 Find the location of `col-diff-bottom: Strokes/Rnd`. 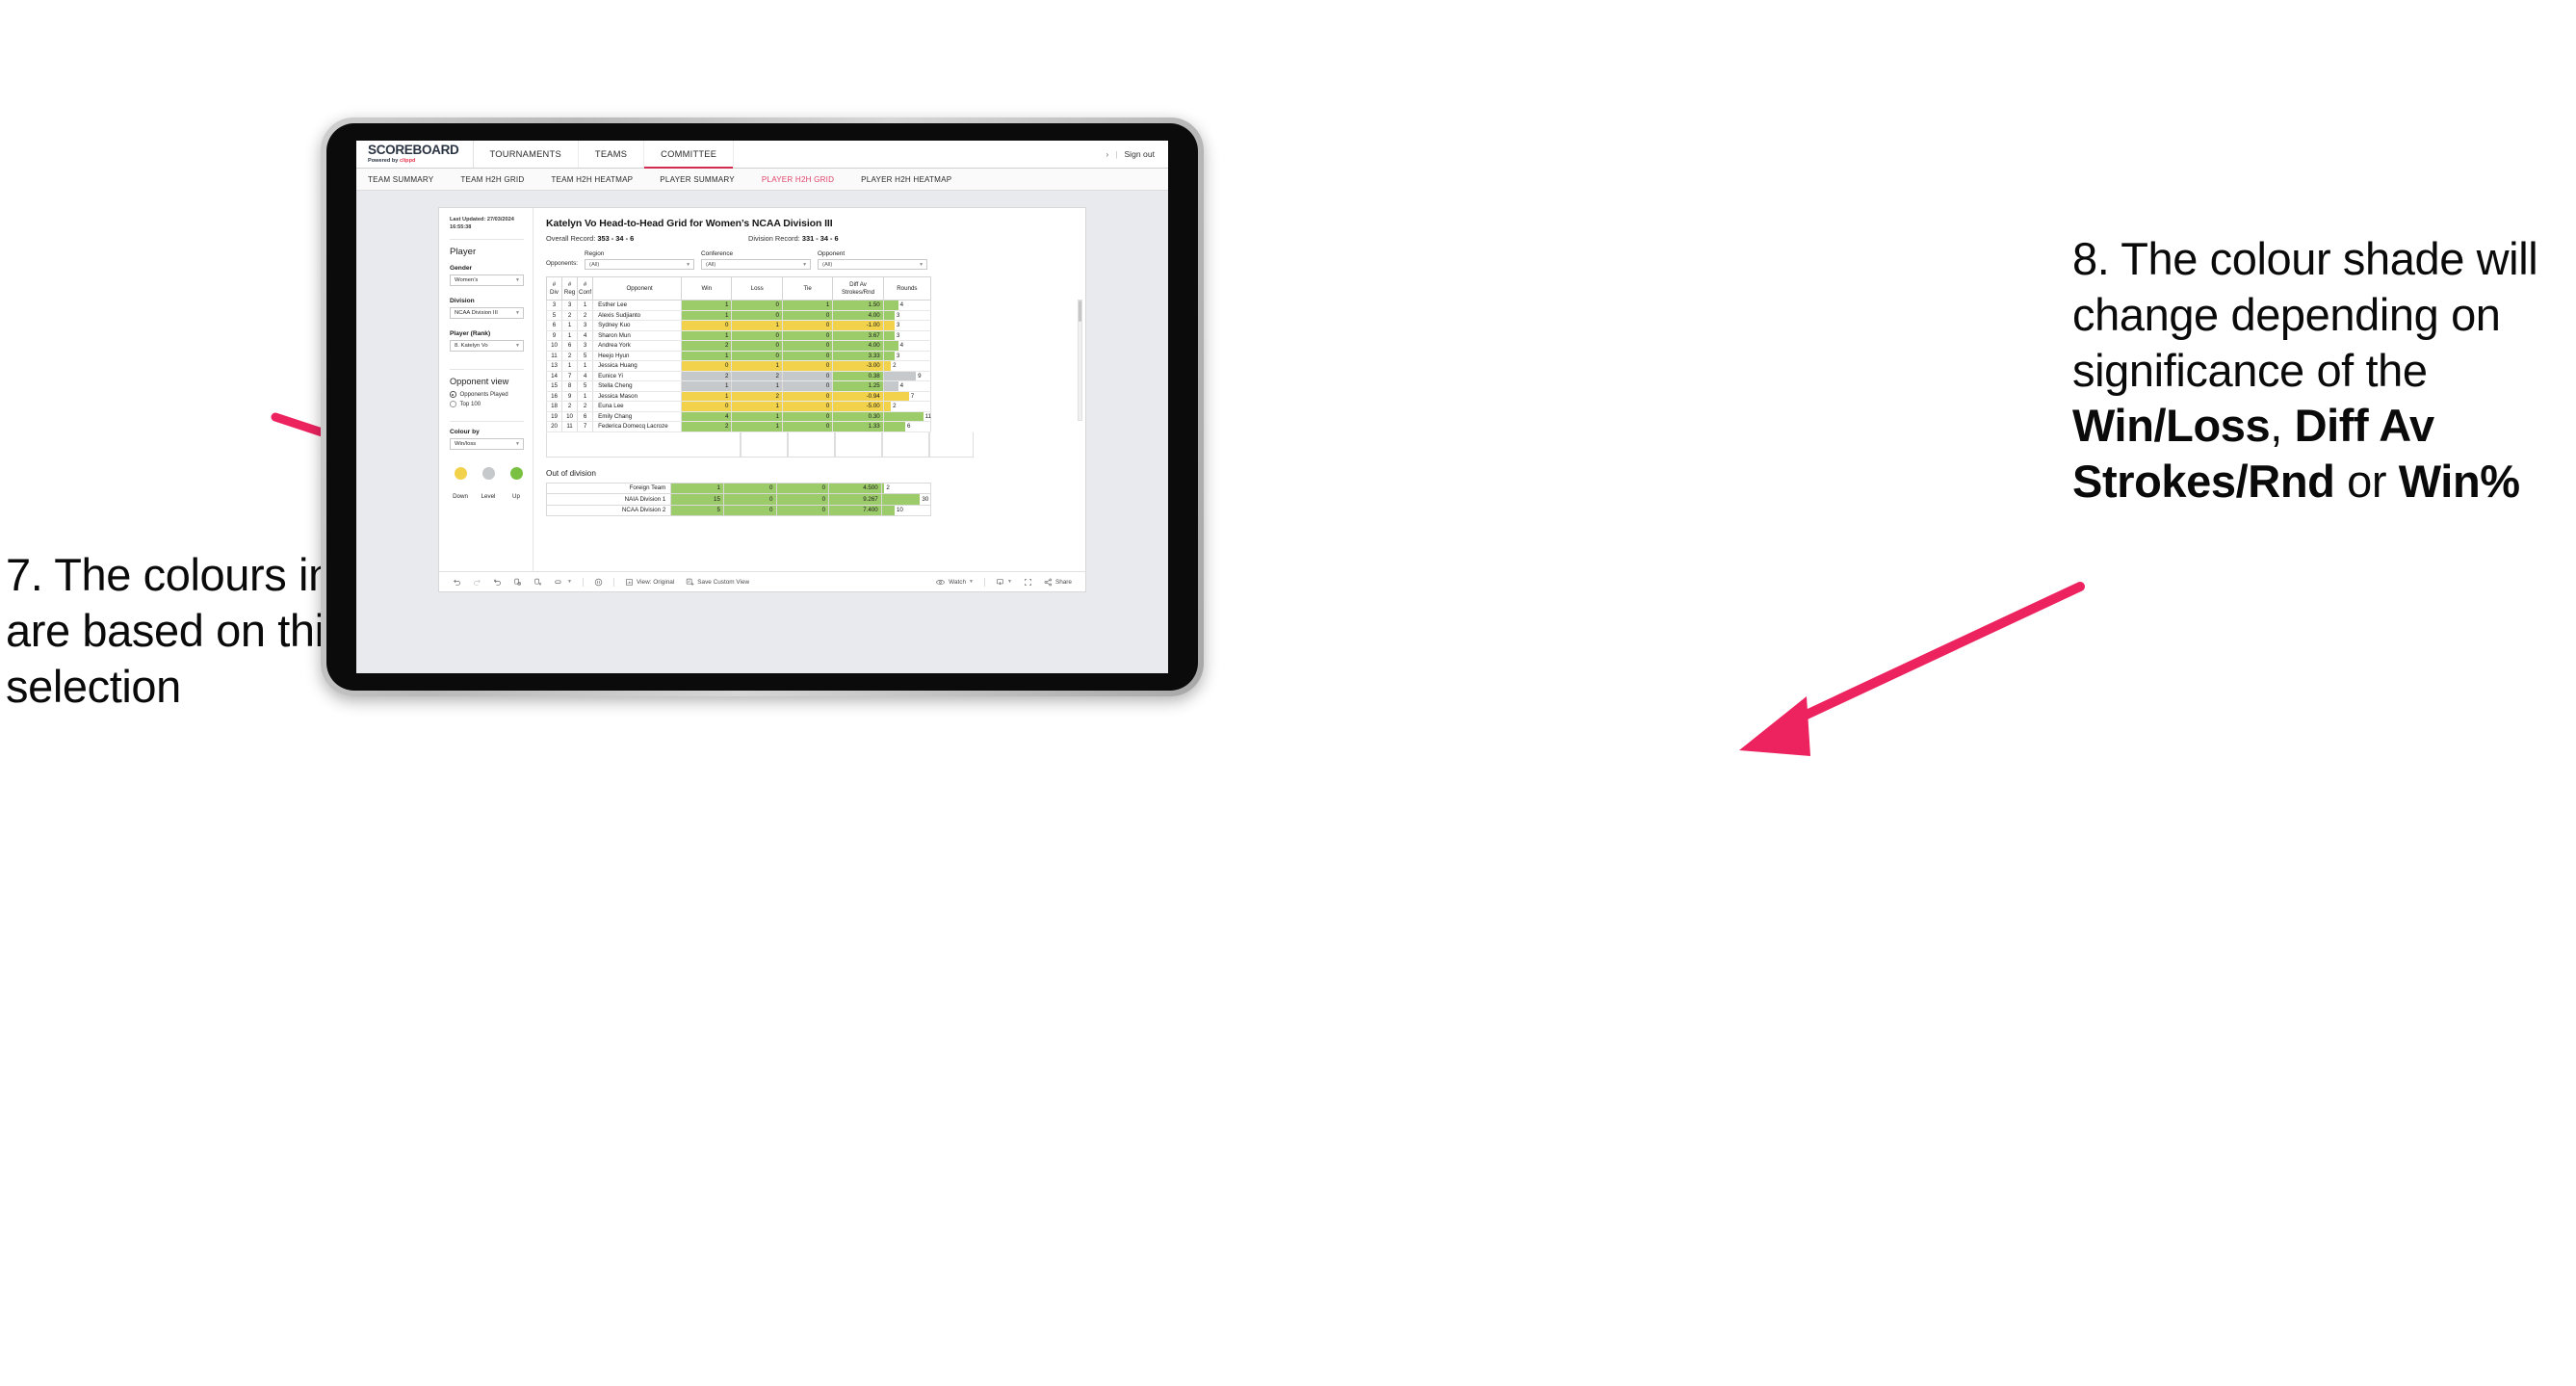

col-diff-bottom: Strokes/Rnd is located at coordinates (858, 292).